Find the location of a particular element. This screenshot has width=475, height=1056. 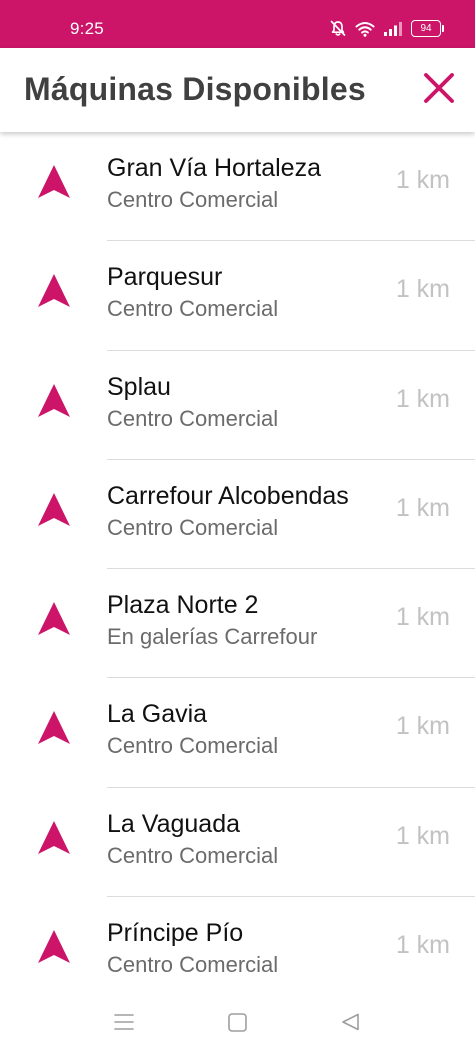

list-item: Parquesur Centro Comercial 1 km is located at coordinates (237, 296).